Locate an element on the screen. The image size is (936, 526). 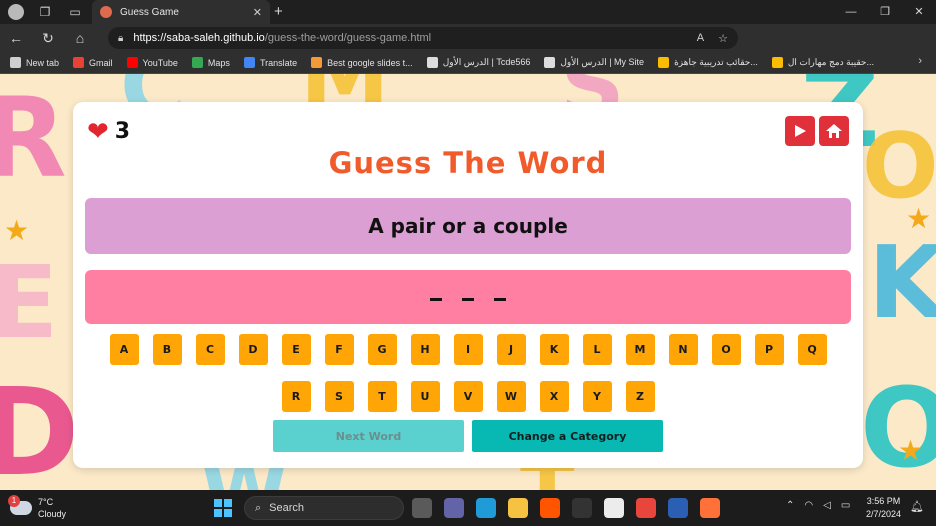
letter-key: R is located at coordinates (296, 396).